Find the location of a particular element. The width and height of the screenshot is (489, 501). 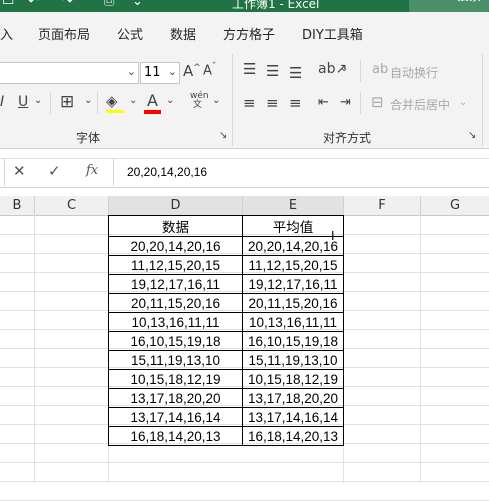

decrease-font-size-icon: Aˇ is located at coordinates (209, 70).